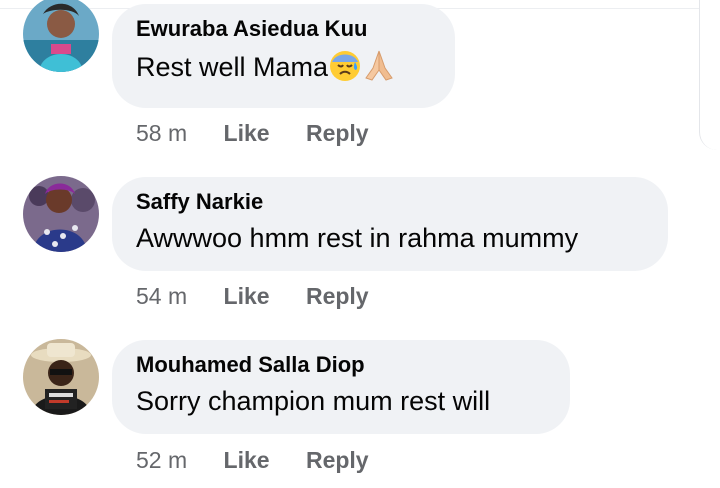 The height and width of the screenshot is (488, 720). Describe the element at coordinates (283, 29) in the screenshot. I see `comment-author: Ewuraba Asiedua Kuu` at that location.